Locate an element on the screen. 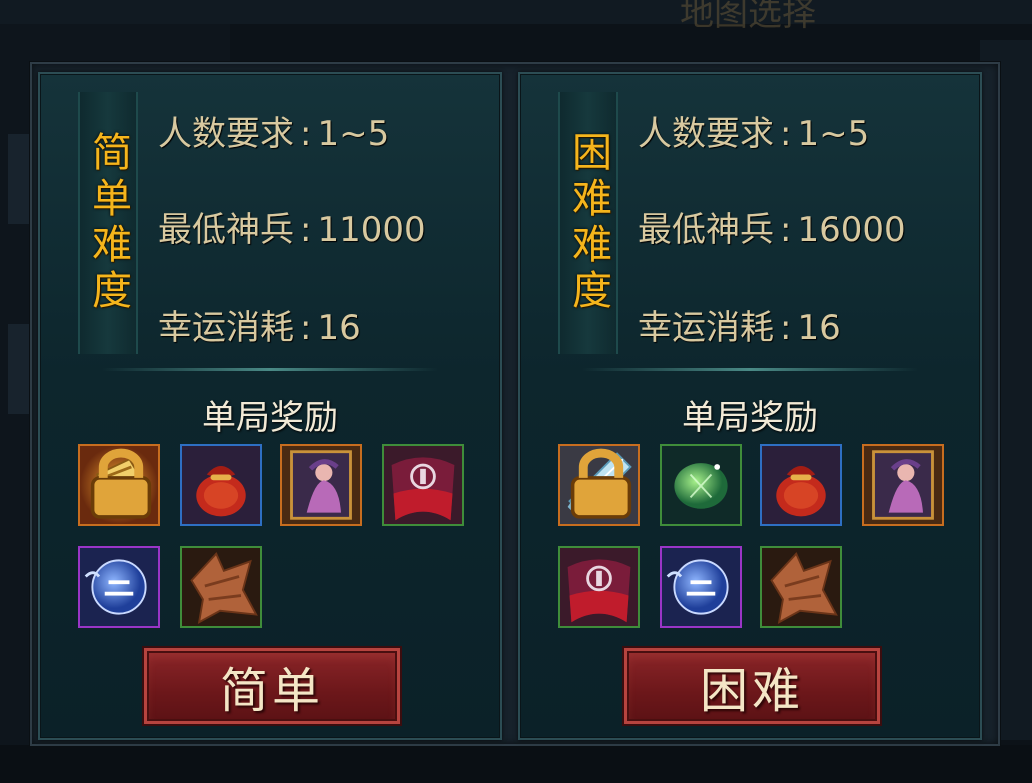  easy-difficulty-button: 简单 is located at coordinates (272, 686).